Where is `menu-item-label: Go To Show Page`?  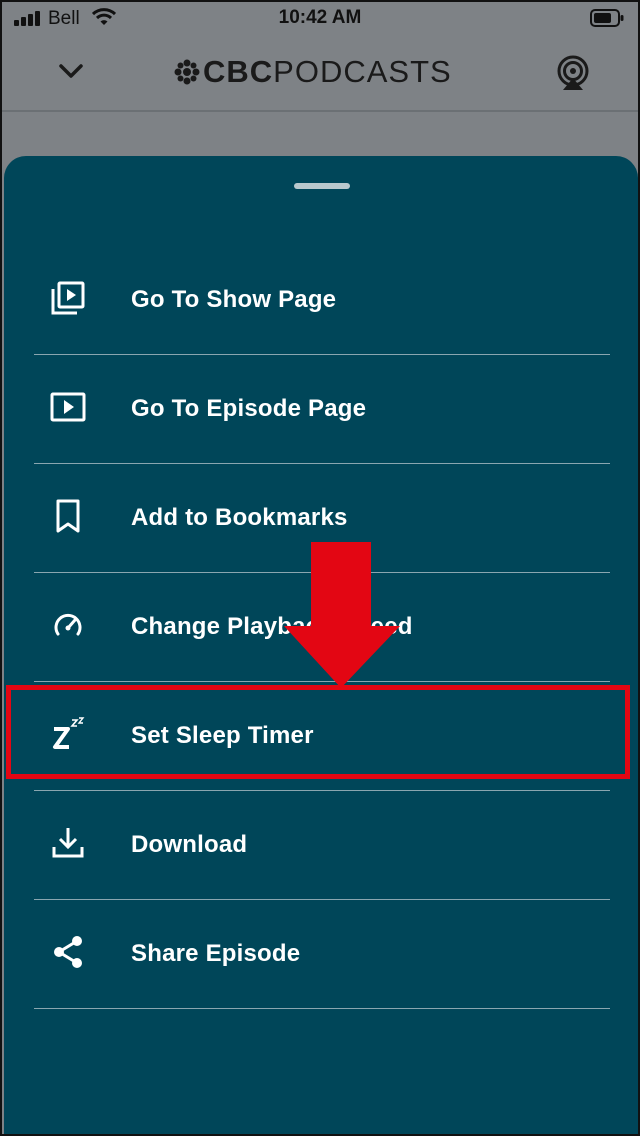 menu-item-label: Go To Show Page is located at coordinates (234, 299).